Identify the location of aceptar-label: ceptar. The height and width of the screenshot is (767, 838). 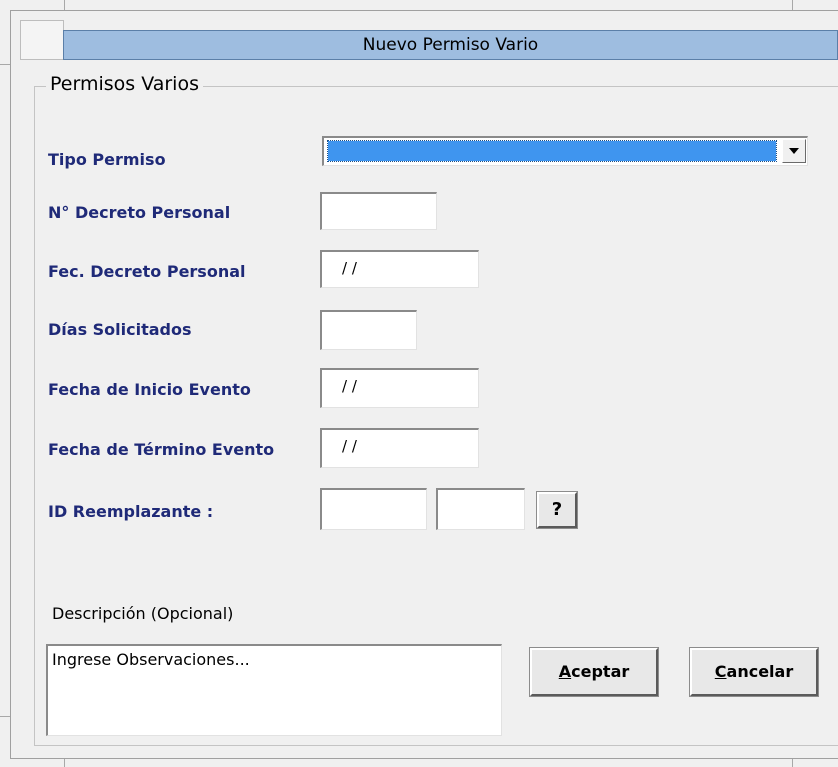
(600, 671).